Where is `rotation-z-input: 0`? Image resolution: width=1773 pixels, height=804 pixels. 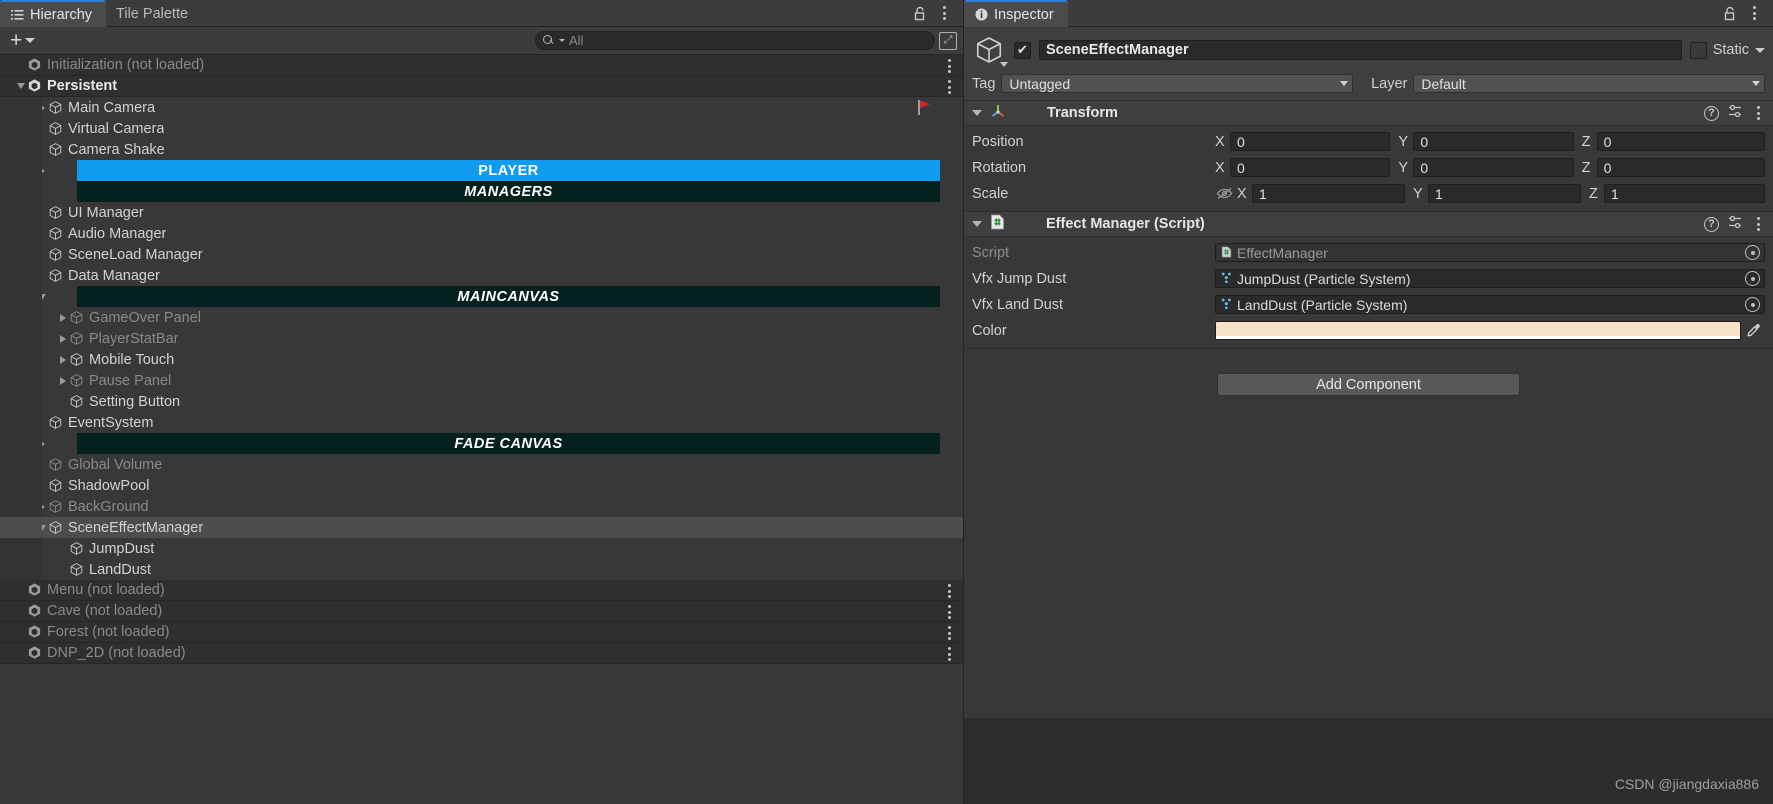 rotation-z-input: 0 is located at coordinates (1680, 167).